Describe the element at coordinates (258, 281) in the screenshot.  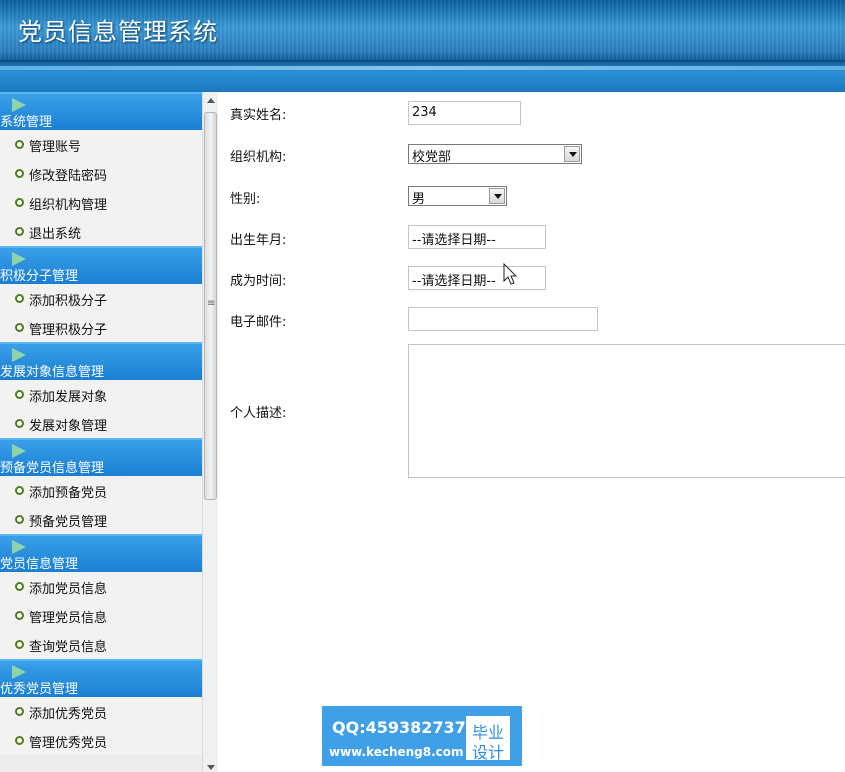
I see `join-date-label: 成为时间:` at that location.